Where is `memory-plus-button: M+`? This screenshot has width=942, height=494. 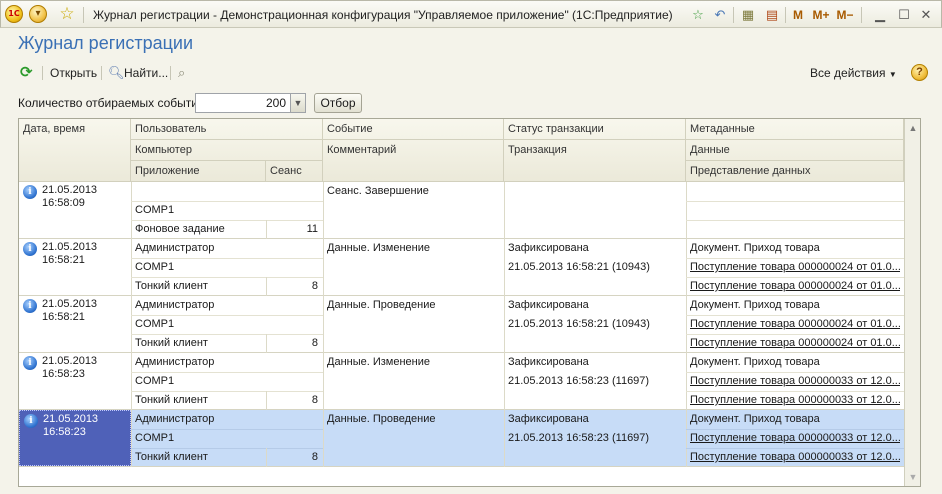
memory-plus-button: M+ is located at coordinates (821, 15).